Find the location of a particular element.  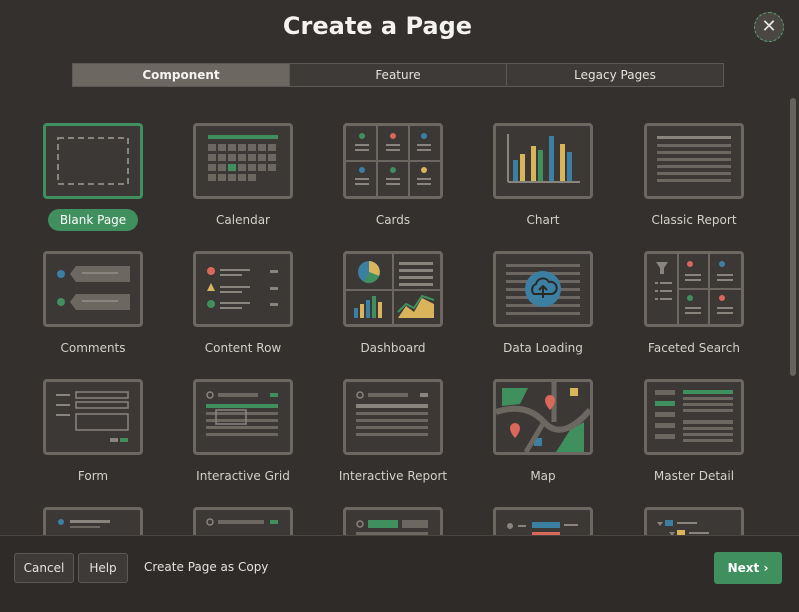

tab-feature: Feature is located at coordinates (398, 75).